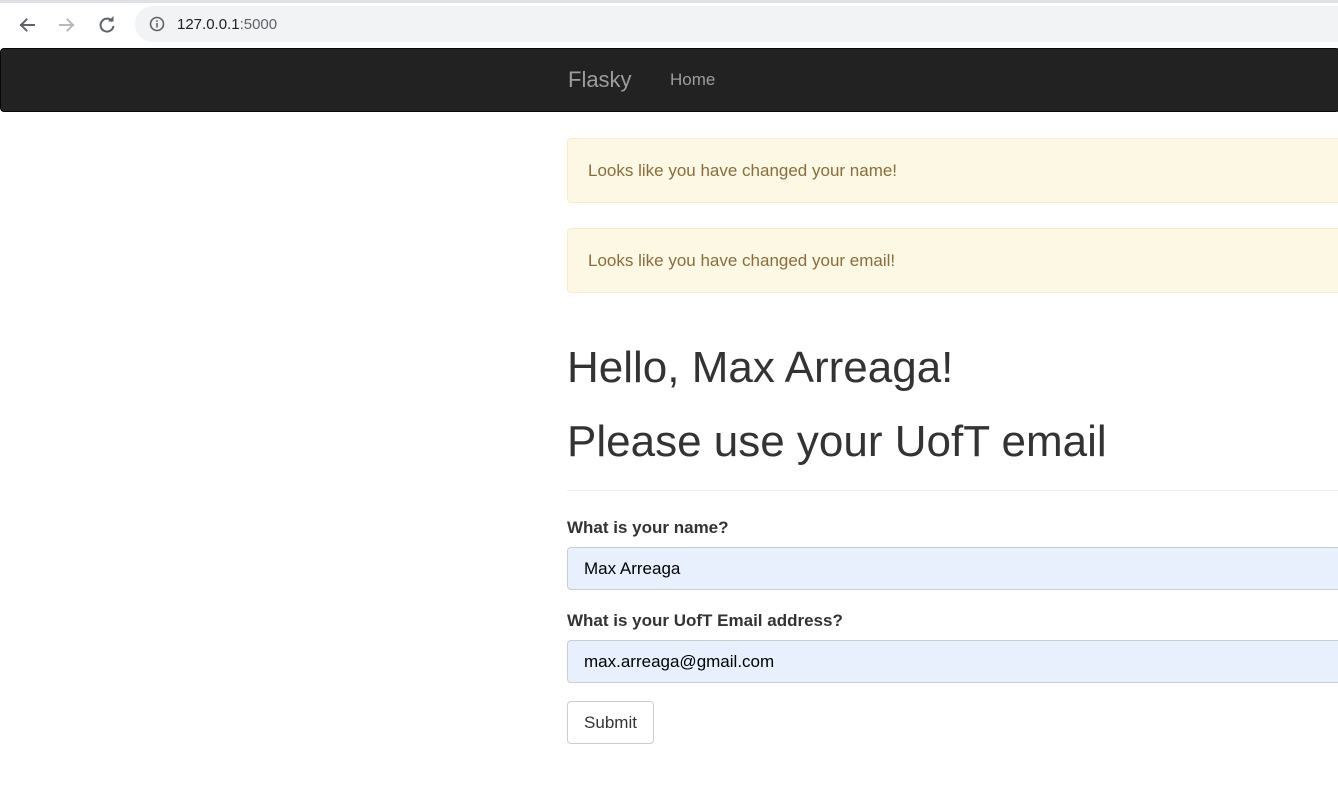  Describe the element at coordinates (743, 170) in the screenshot. I see `alert-text: Looks like you have changed your name!` at that location.